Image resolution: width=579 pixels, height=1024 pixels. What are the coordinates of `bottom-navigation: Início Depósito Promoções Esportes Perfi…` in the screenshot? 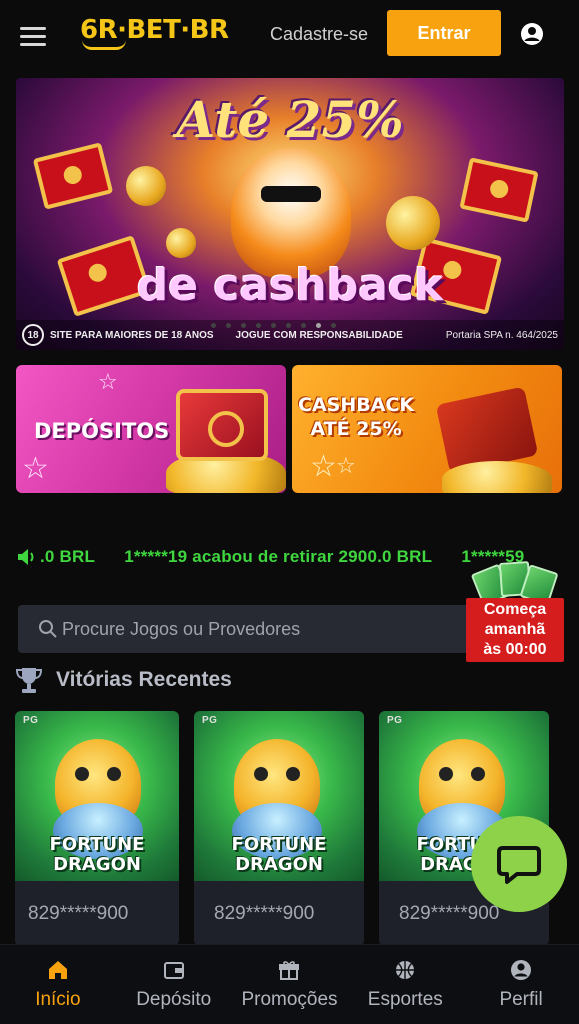 It's located at (289, 984).